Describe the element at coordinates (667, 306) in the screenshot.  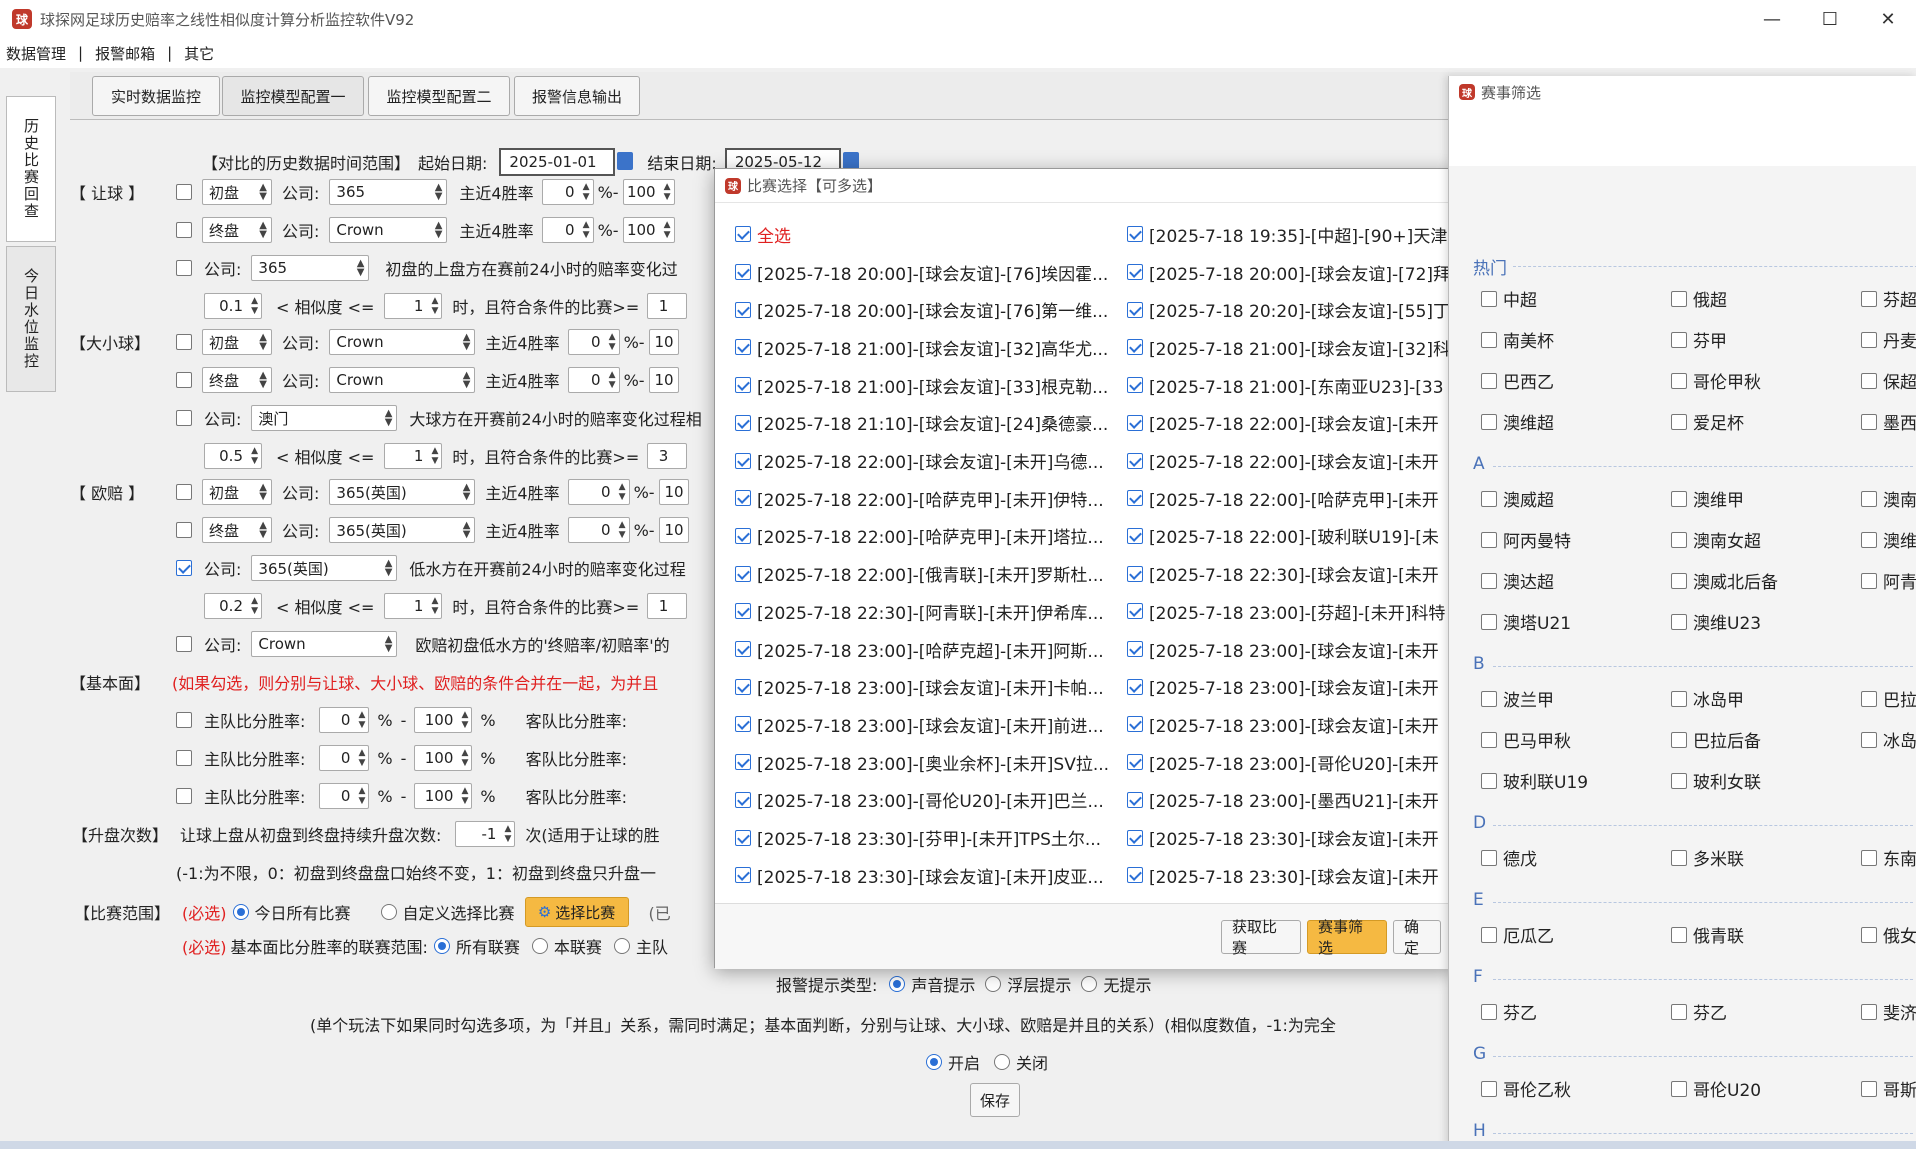
I see `handicap-count-spin: 1` at that location.